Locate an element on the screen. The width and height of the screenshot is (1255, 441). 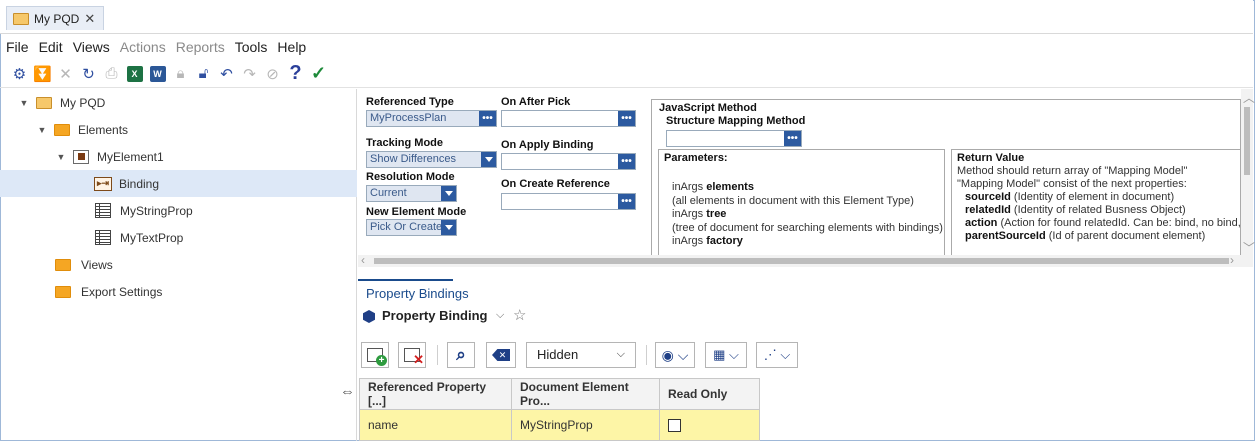
redo-icon: ↷ is located at coordinates (249, 74).